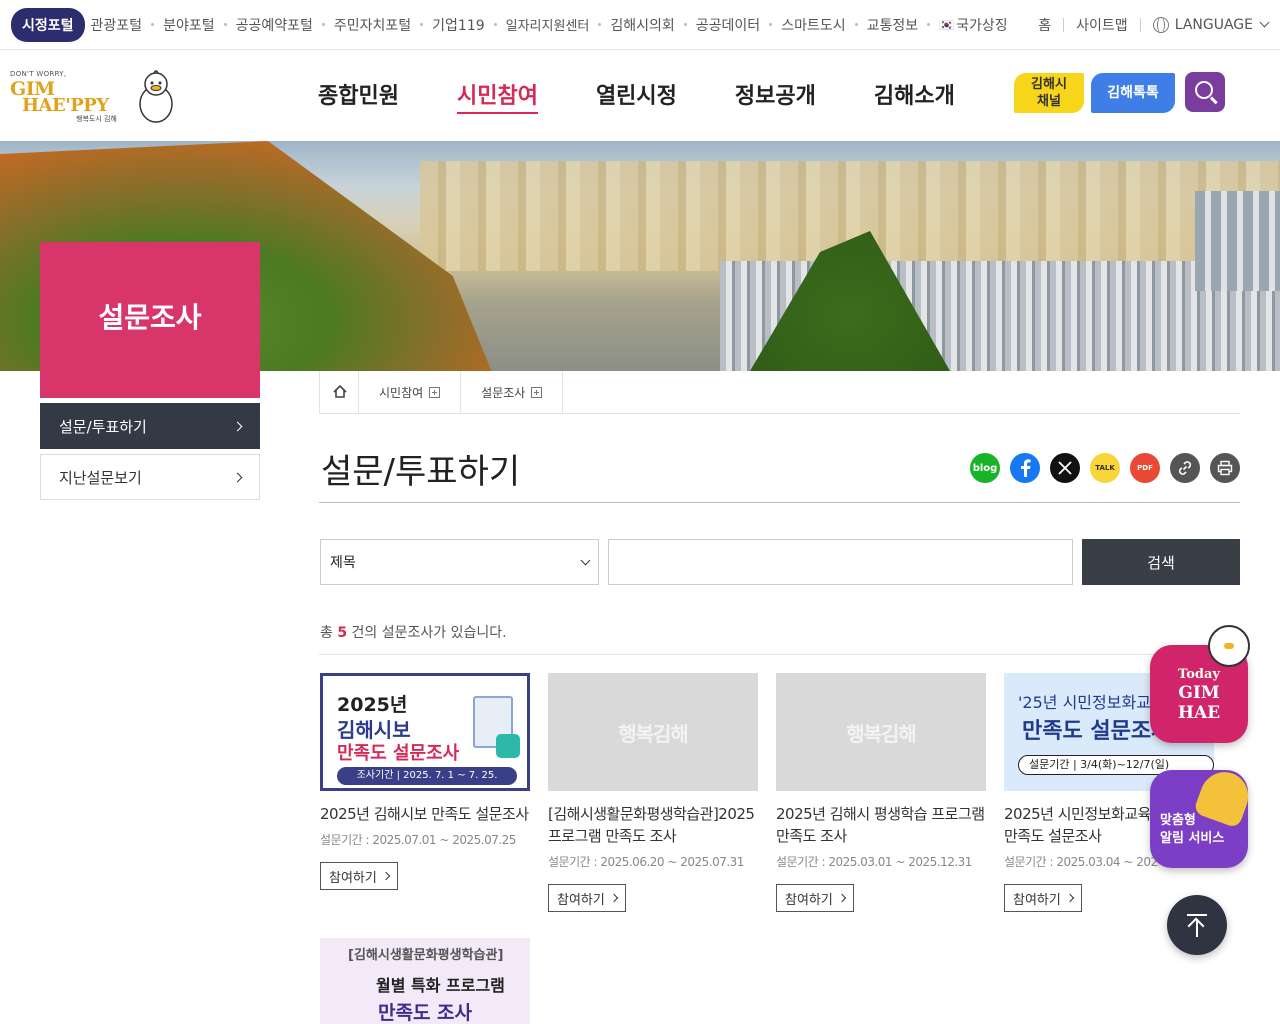 The image size is (1280, 1024). What do you see at coordinates (421, 472) in the screenshot?
I see `page-title: 설문/투표하기` at bounding box center [421, 472].